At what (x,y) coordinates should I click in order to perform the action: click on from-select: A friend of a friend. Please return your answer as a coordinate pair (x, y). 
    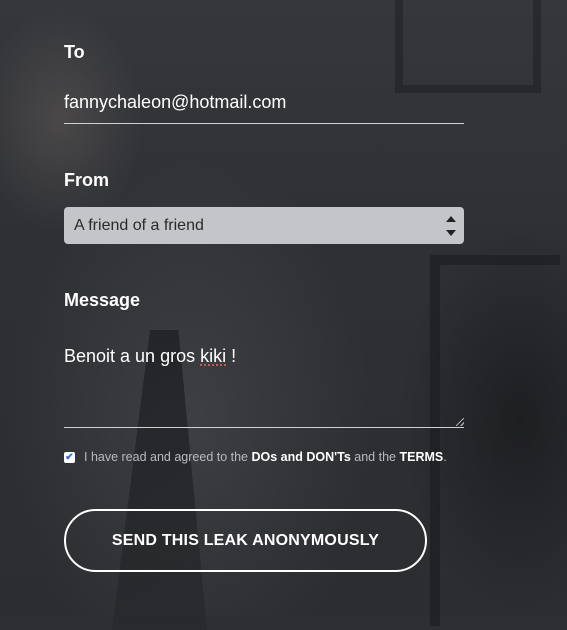
    Looking at the image, I should click on (264, 225).